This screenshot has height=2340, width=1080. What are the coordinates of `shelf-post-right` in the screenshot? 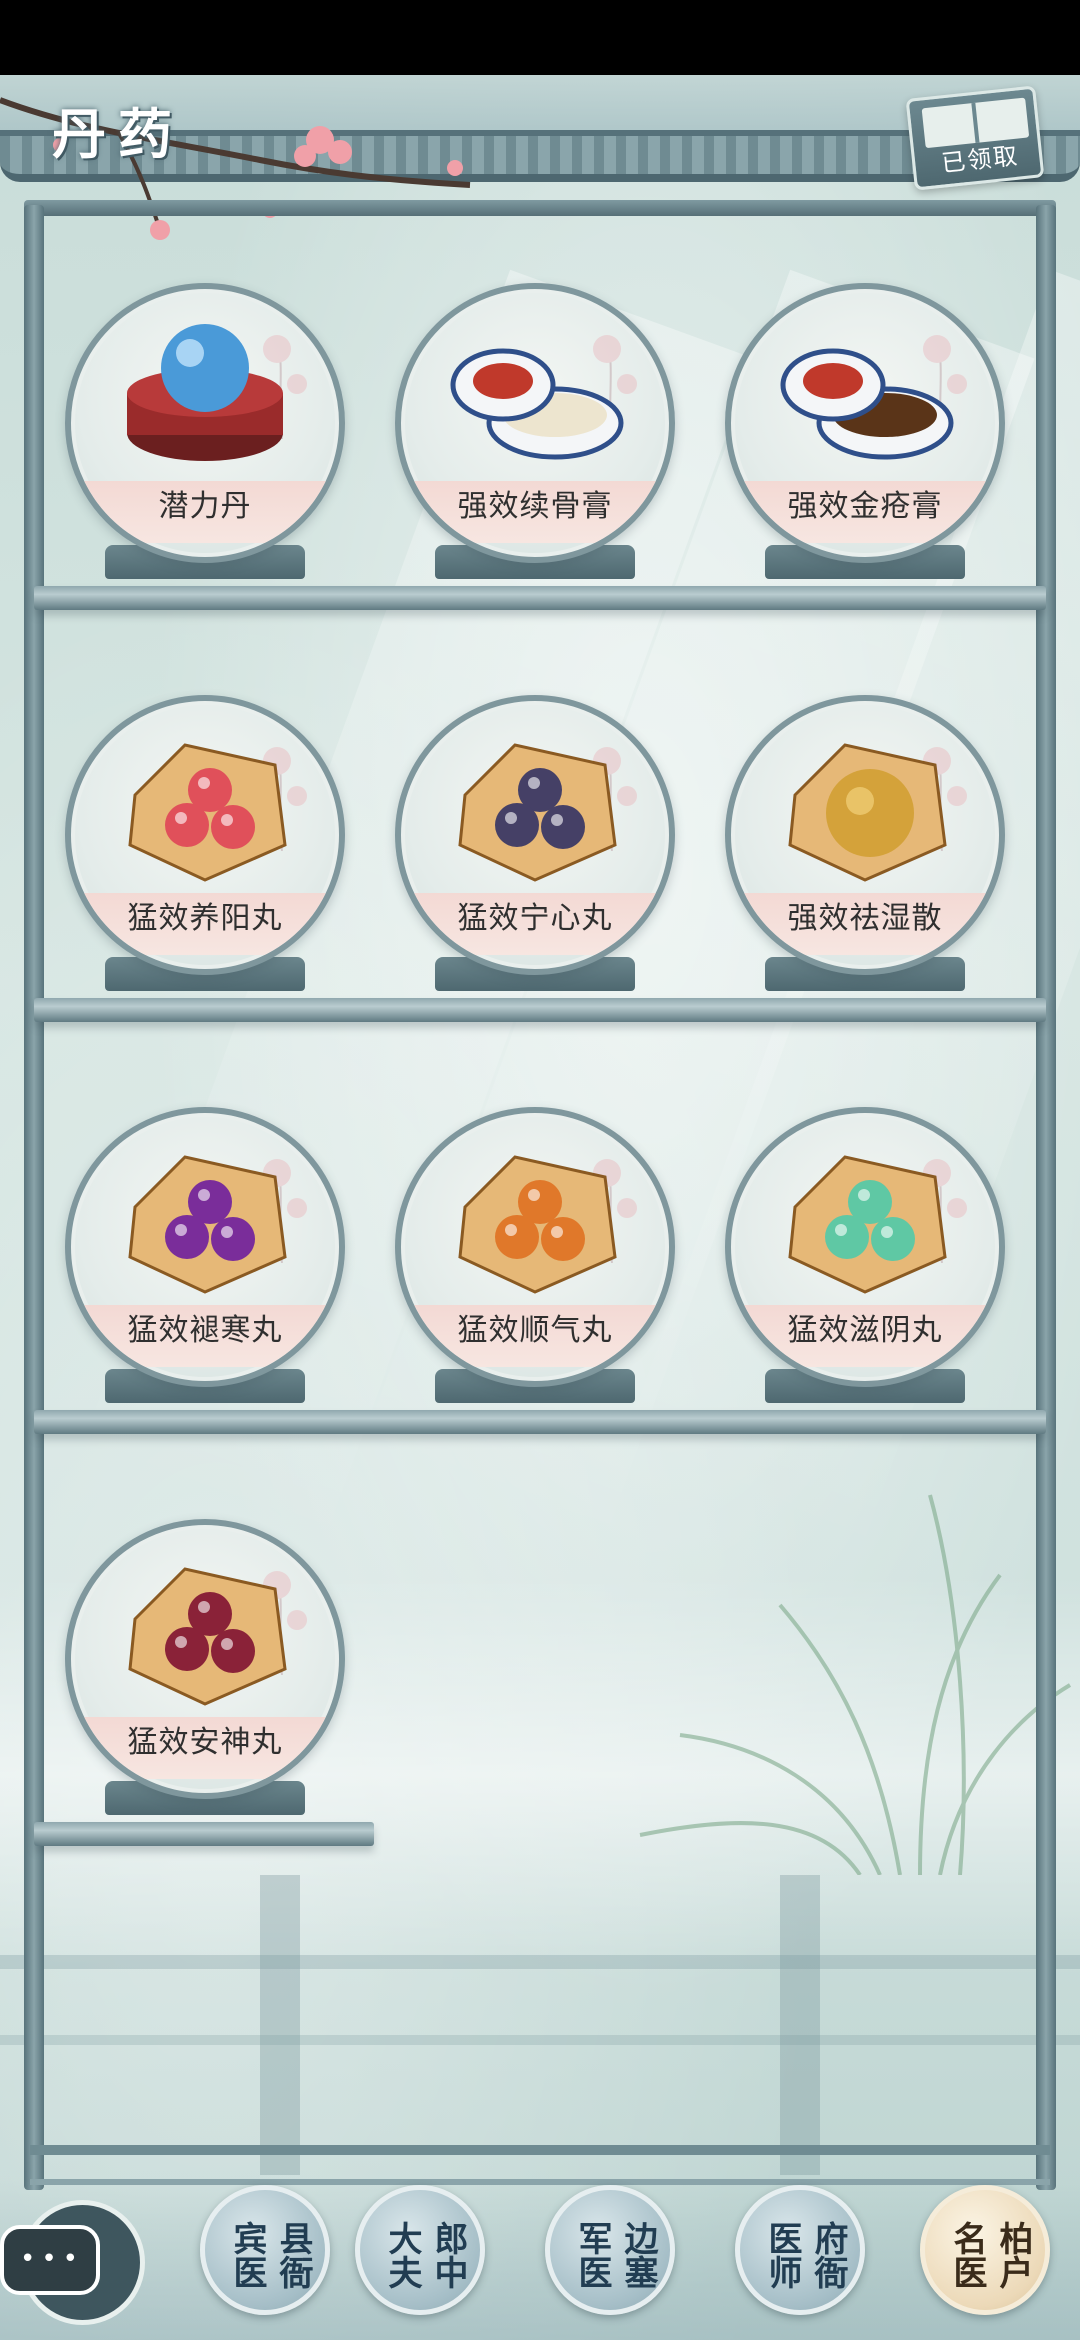 It's located at (1046, 1197).